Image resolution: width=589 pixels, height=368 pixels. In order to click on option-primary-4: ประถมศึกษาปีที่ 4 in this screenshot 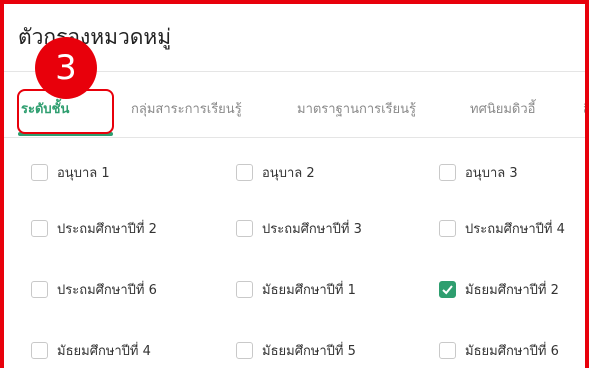, I will do `click(502, 228)`.